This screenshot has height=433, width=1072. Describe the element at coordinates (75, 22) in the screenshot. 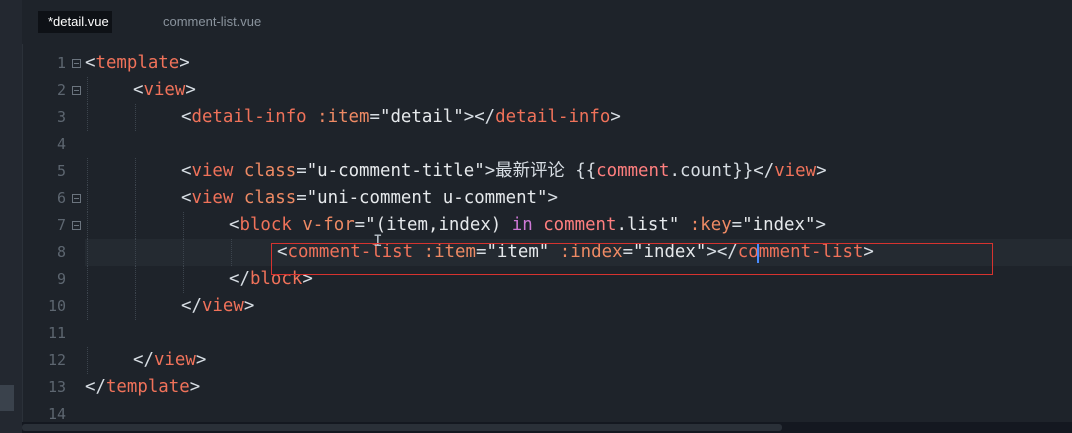

I see `tab-detail-vue: *detail.vue` at that location.